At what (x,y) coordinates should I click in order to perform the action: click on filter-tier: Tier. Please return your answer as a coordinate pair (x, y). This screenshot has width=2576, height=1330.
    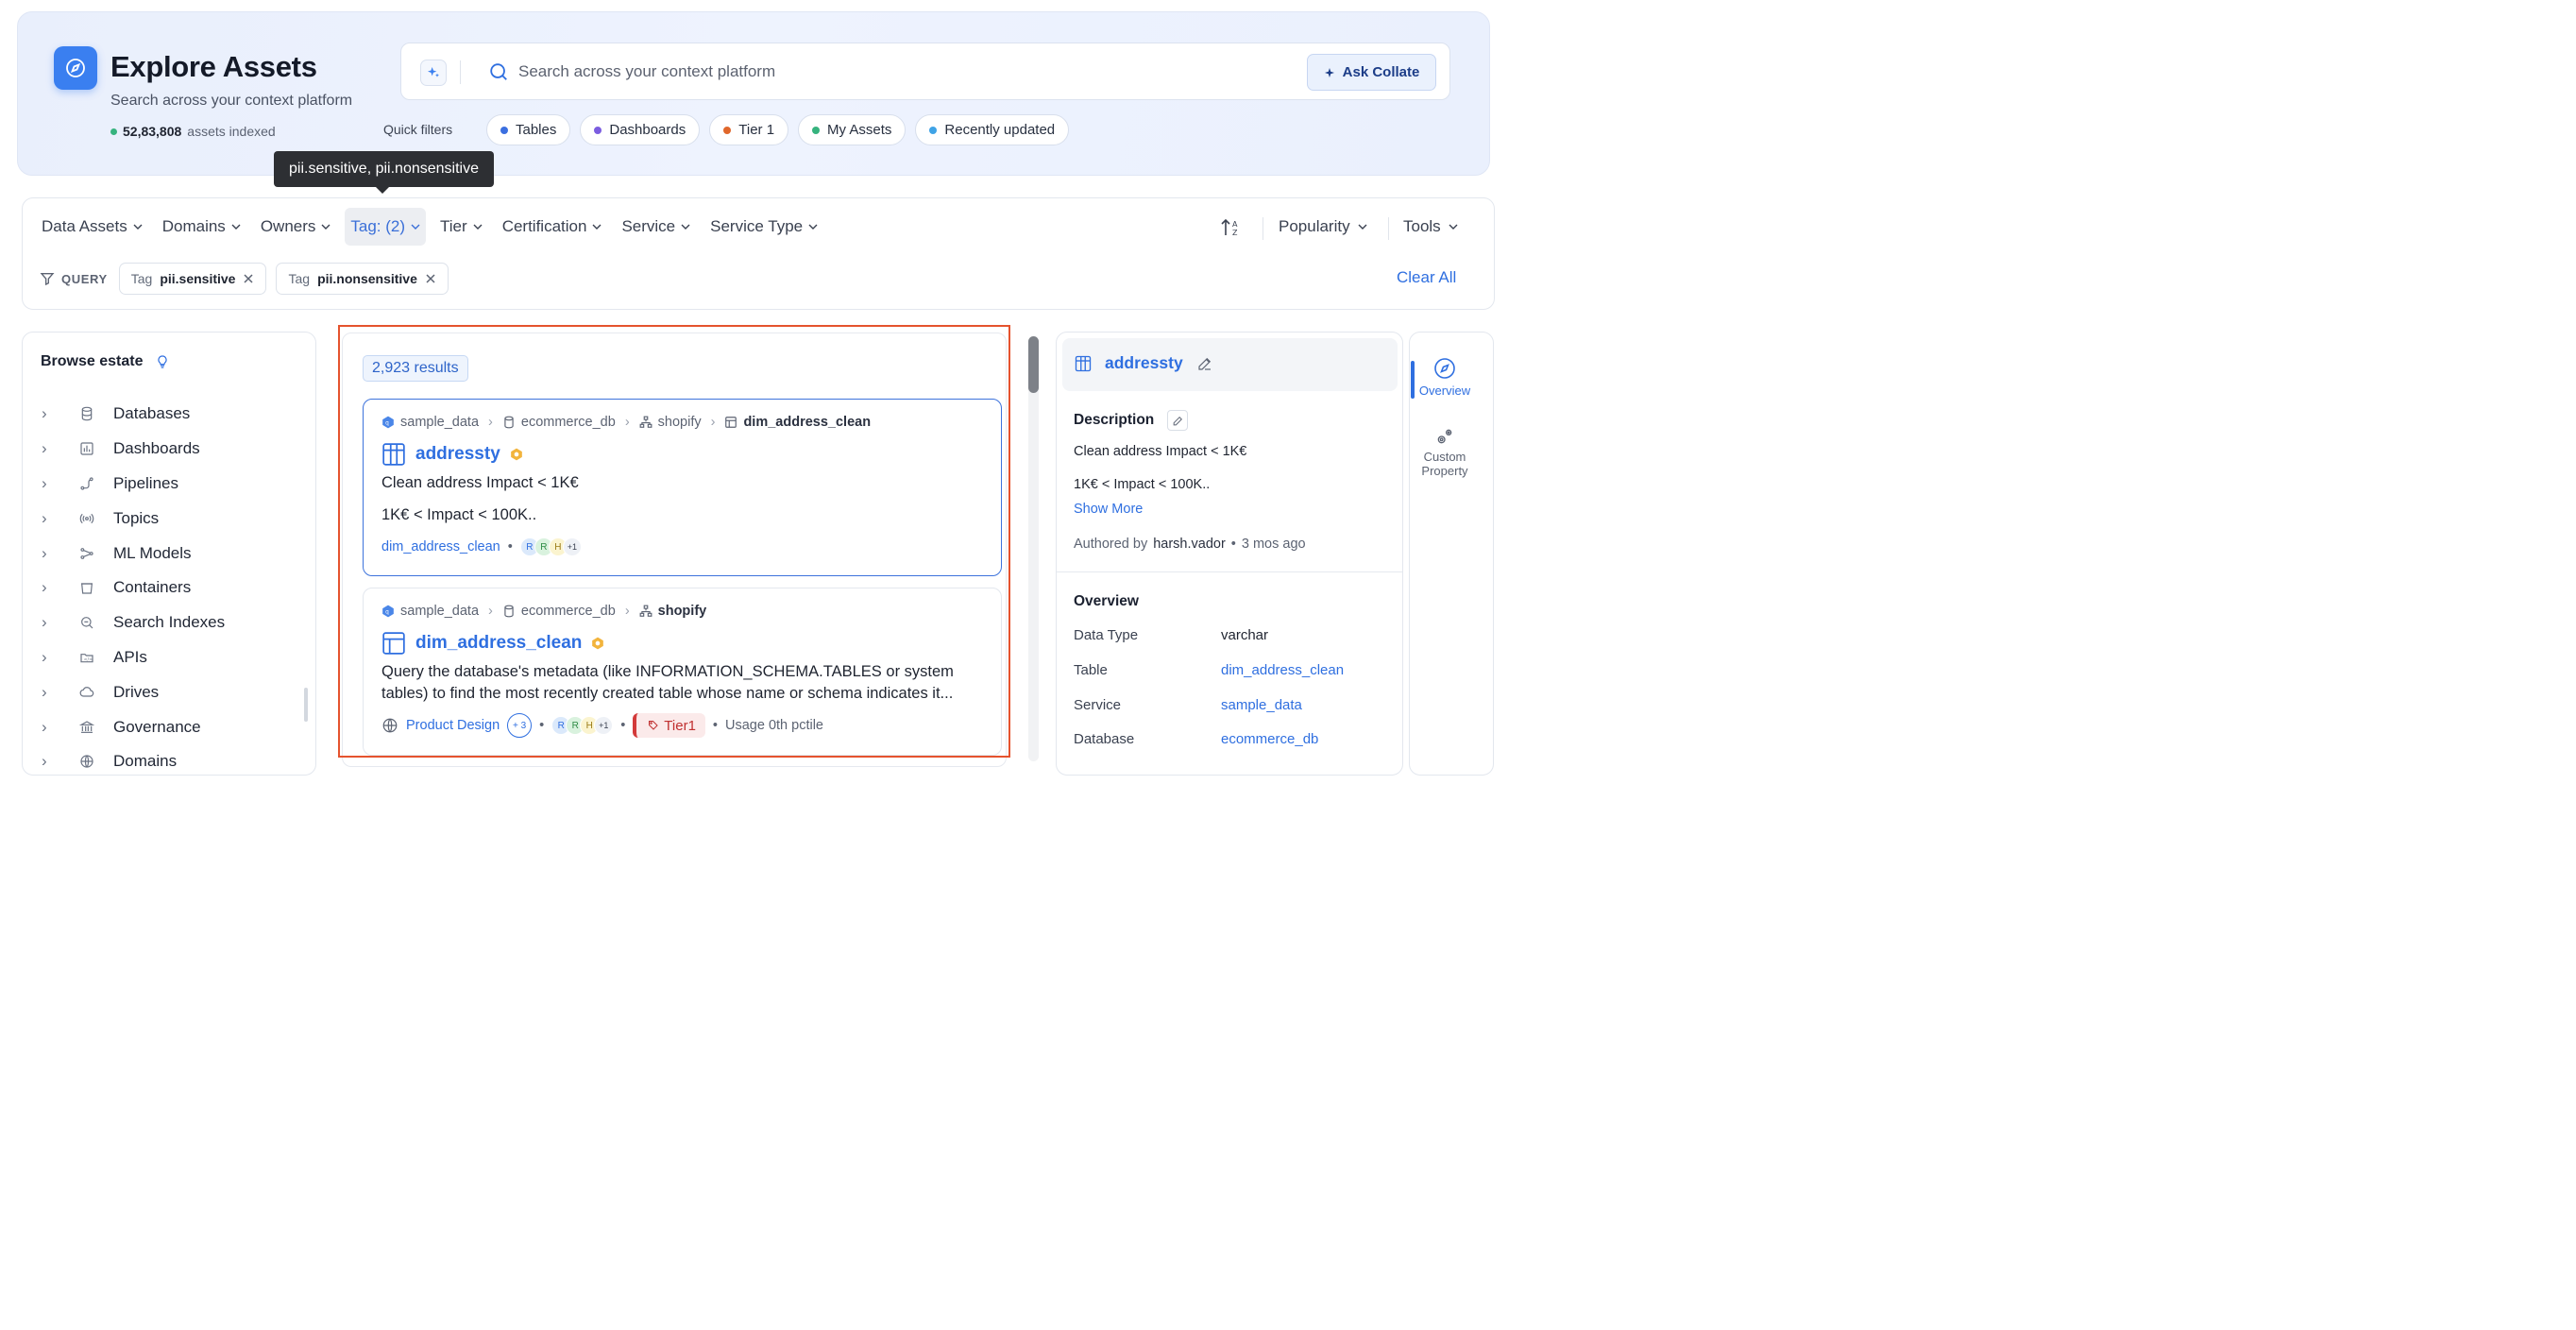
    Looking at the image, I should click on (461, 227).